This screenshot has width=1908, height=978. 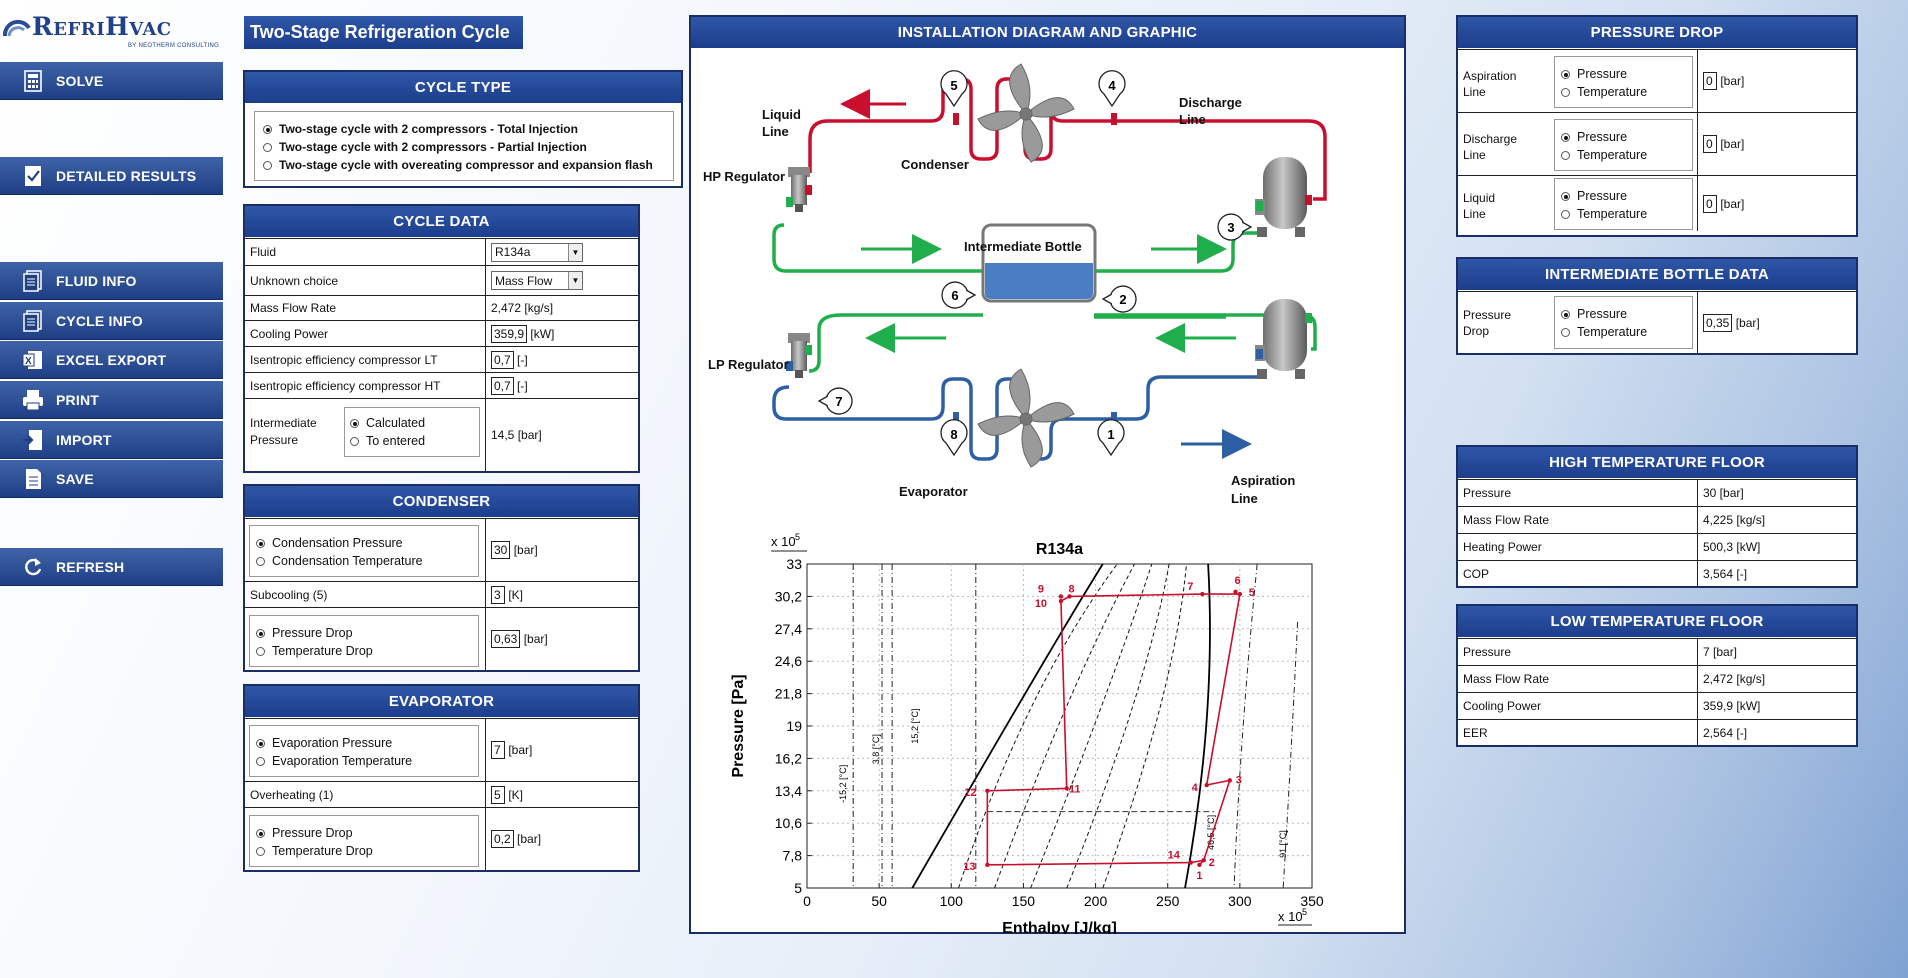 What do you see at coordinates (367, 833) in the screenshot?
I see `evaporator-drop-option-pressure: Pressure Drop` at bounding box center [367, 833].